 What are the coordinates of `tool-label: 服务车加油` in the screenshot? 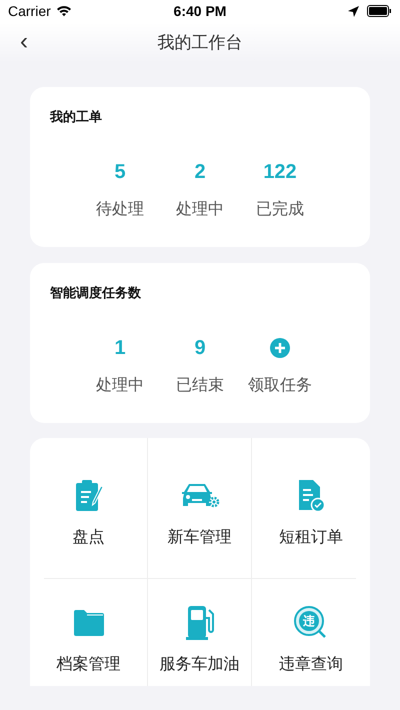 It's located at (200, 665).